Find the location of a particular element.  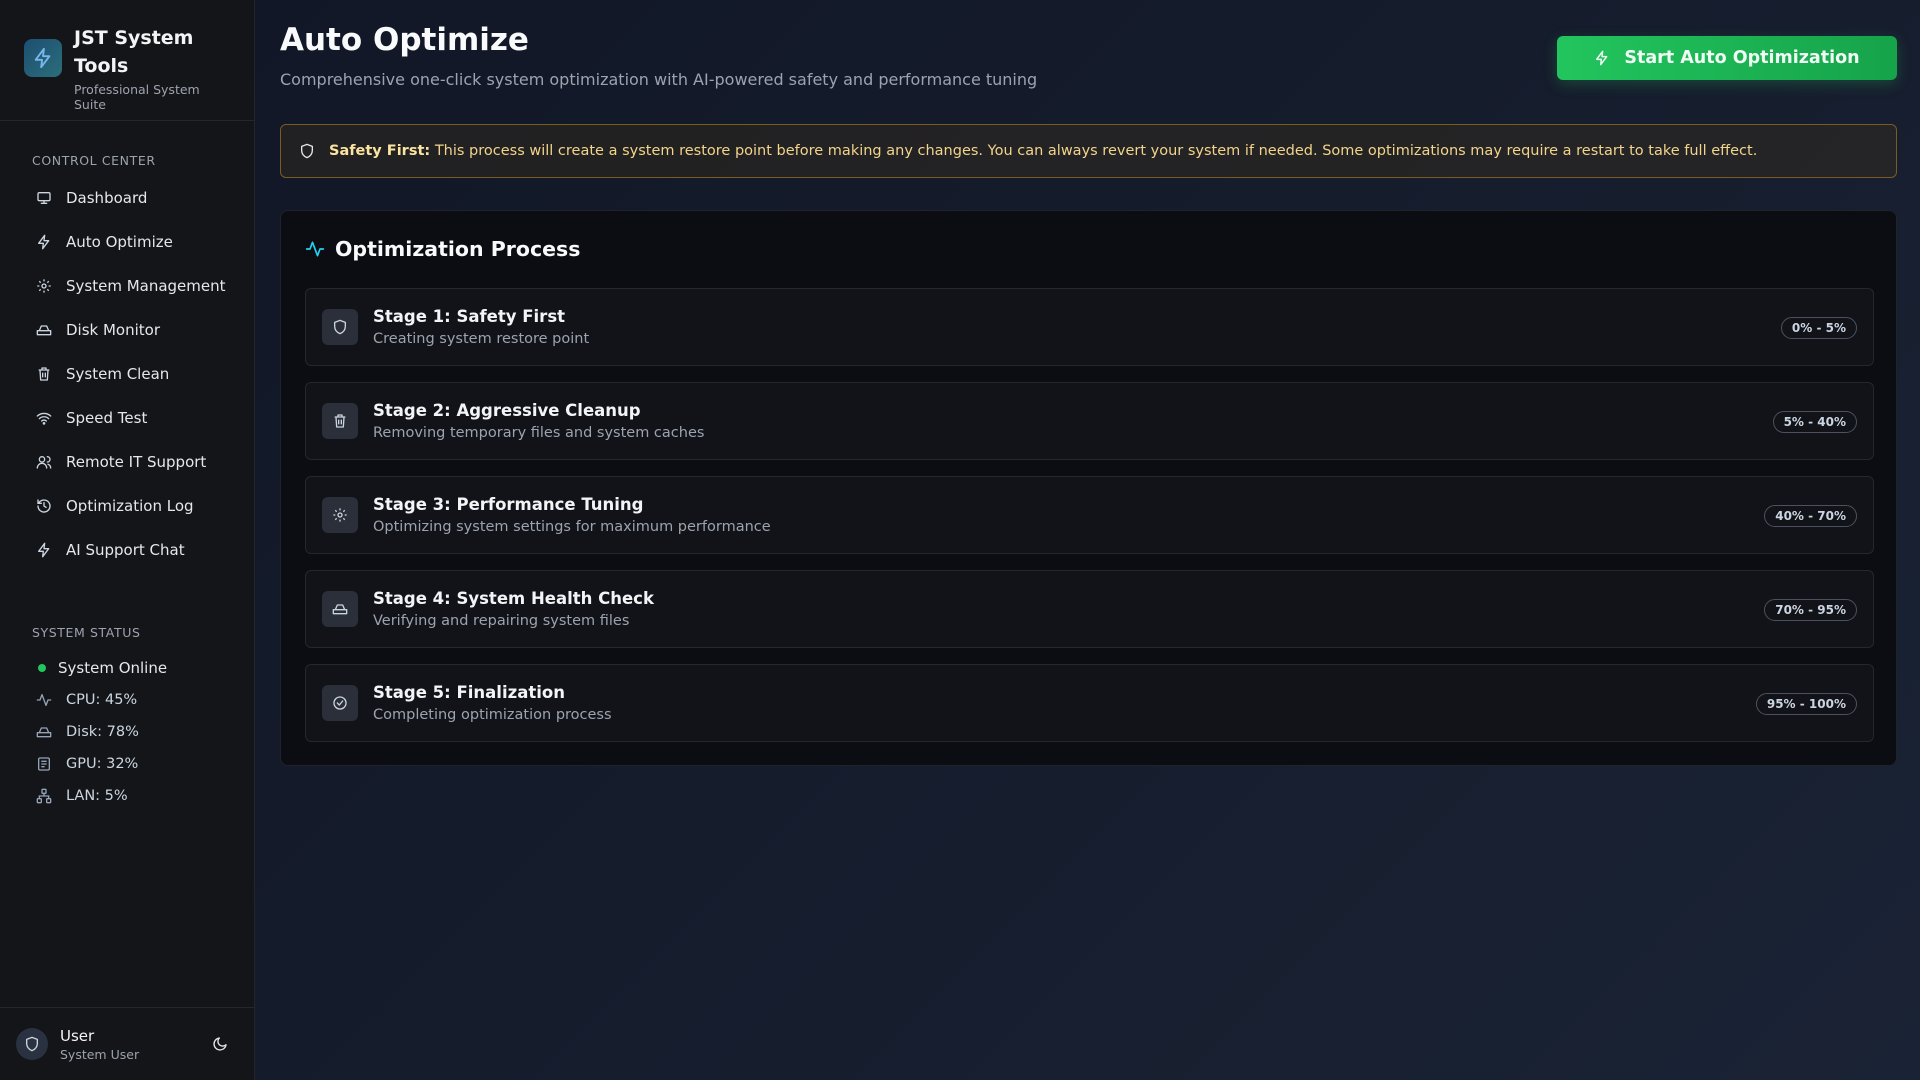

status-gpu: GPU: 32% is located at coordinates (129, 764).